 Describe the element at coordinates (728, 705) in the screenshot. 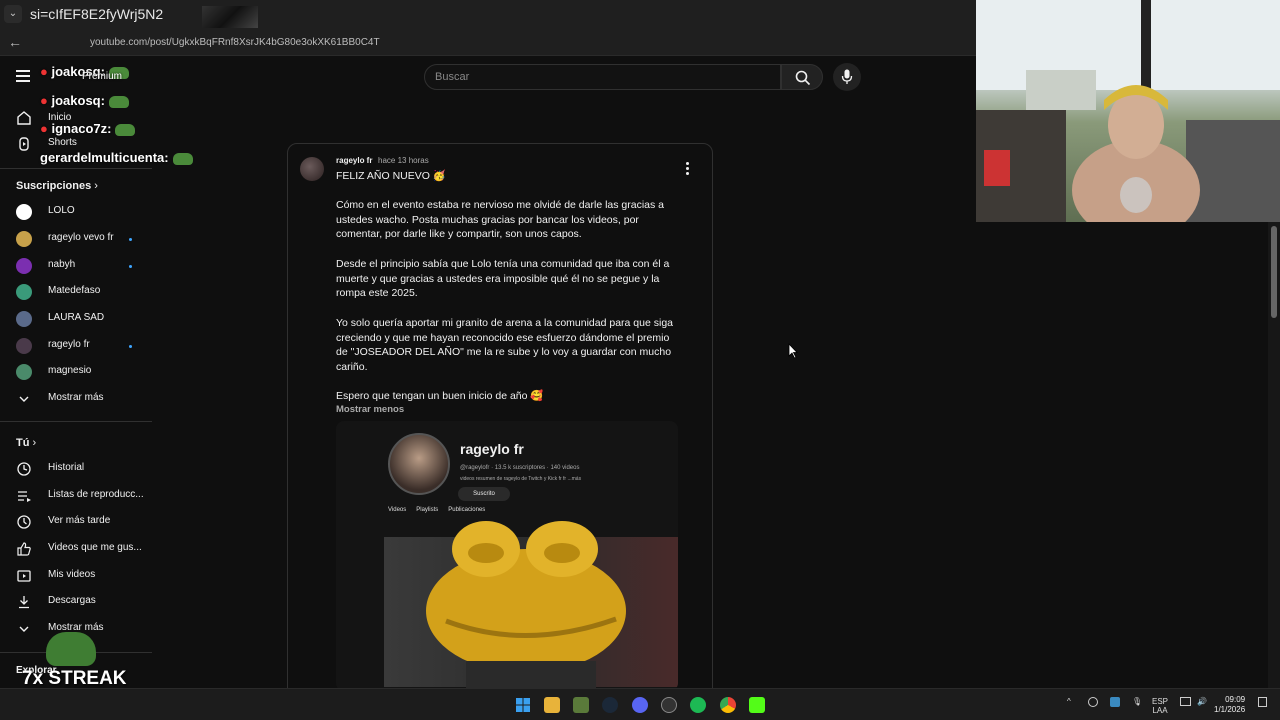

I see `chrome-icon` at that location.